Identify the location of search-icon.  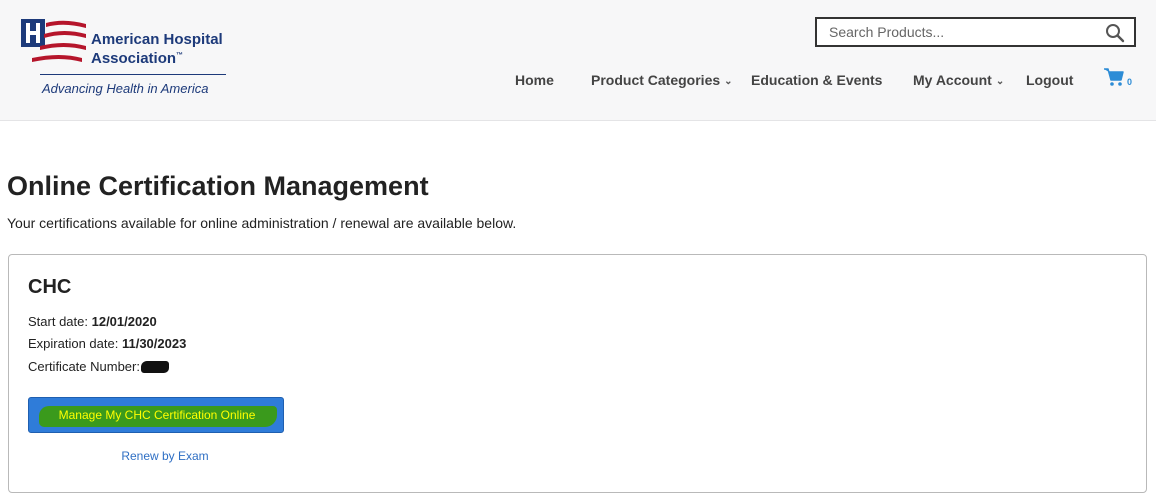
(1115, 33).